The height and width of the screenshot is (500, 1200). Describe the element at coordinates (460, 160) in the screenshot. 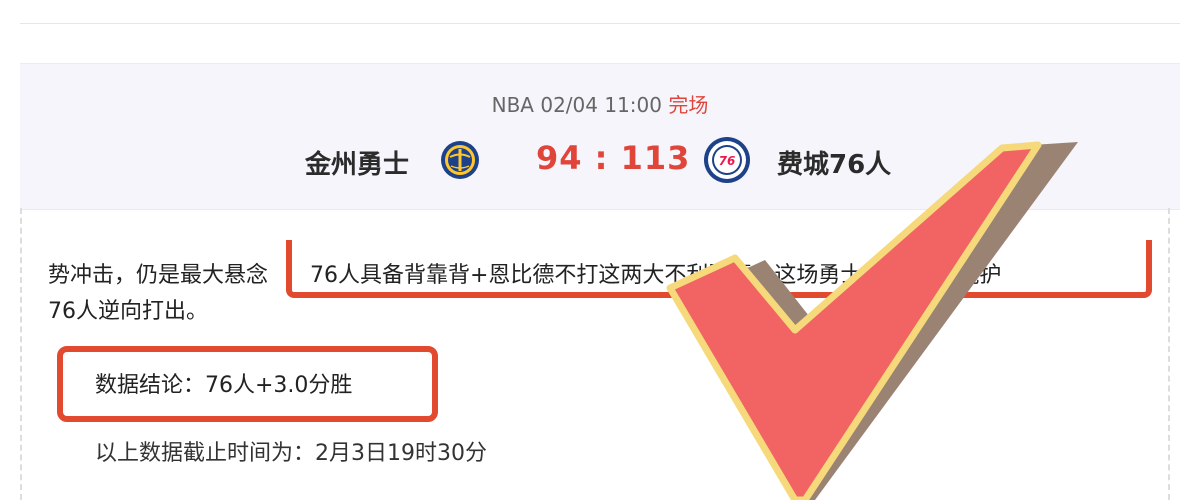

I see `warriors-logo-icon` at that location.